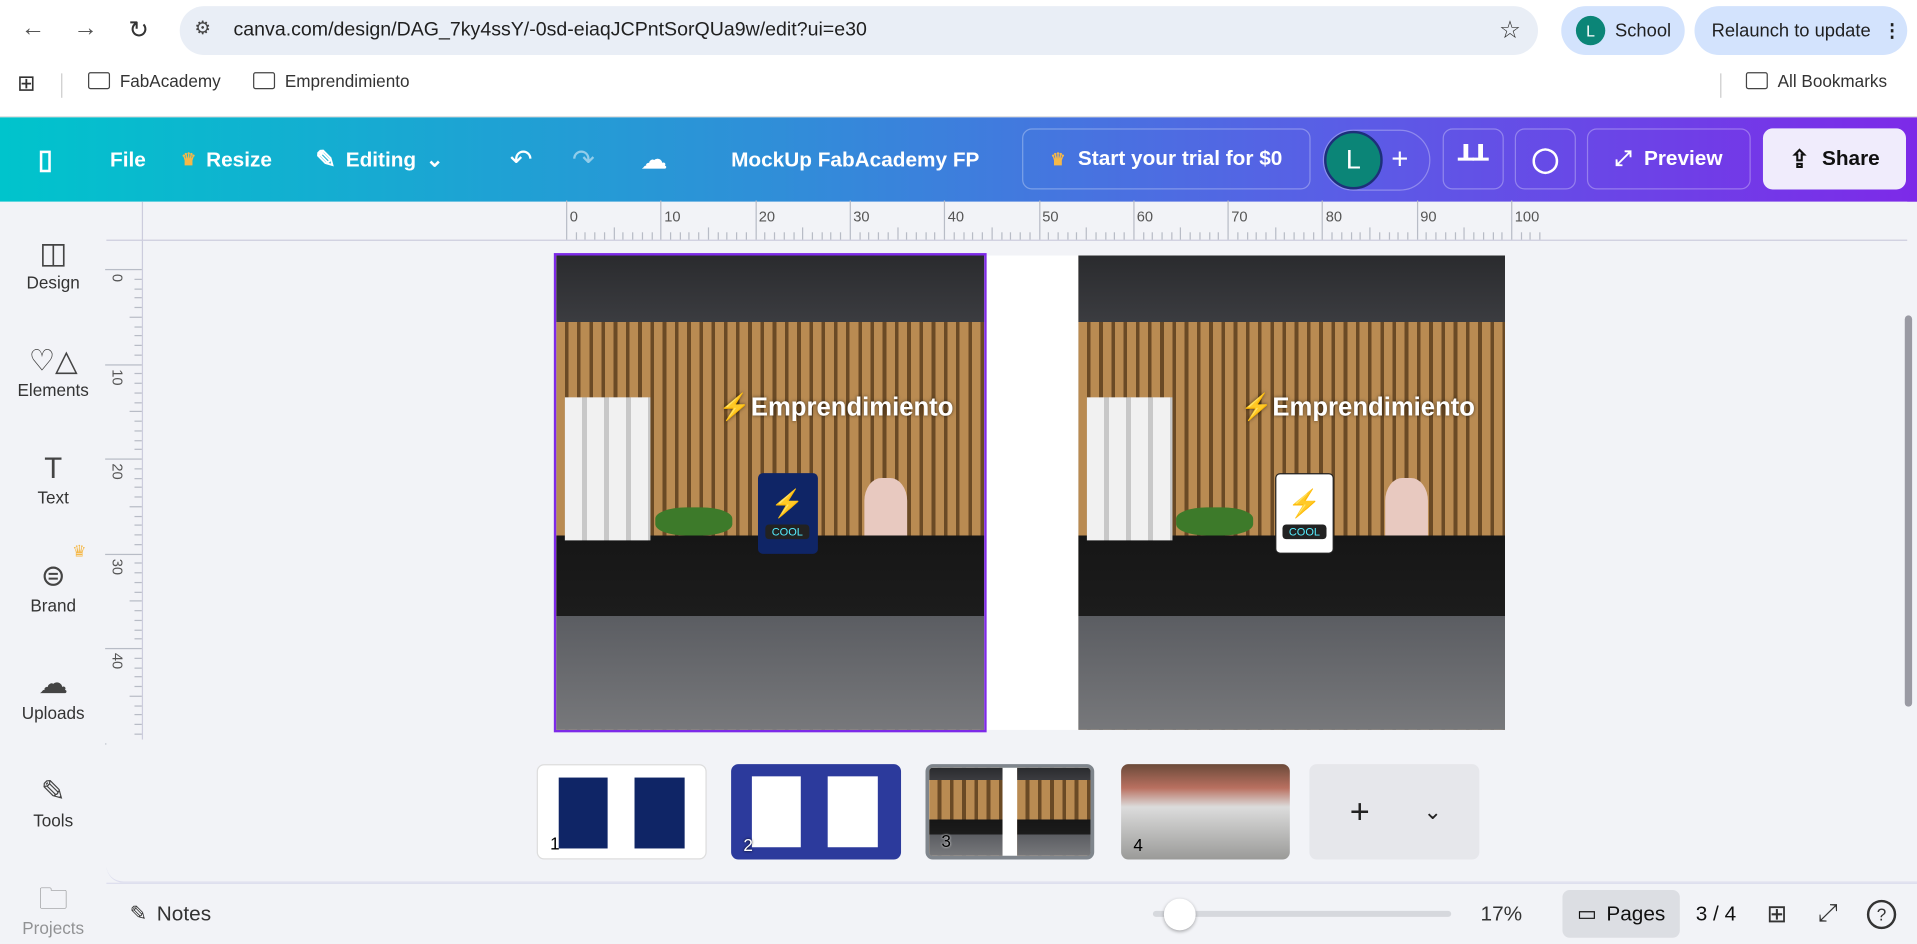  Describe the element at coordinates (1828, 914) in the screenshot. I see `fullscreen-icon: ⤢` at that location.